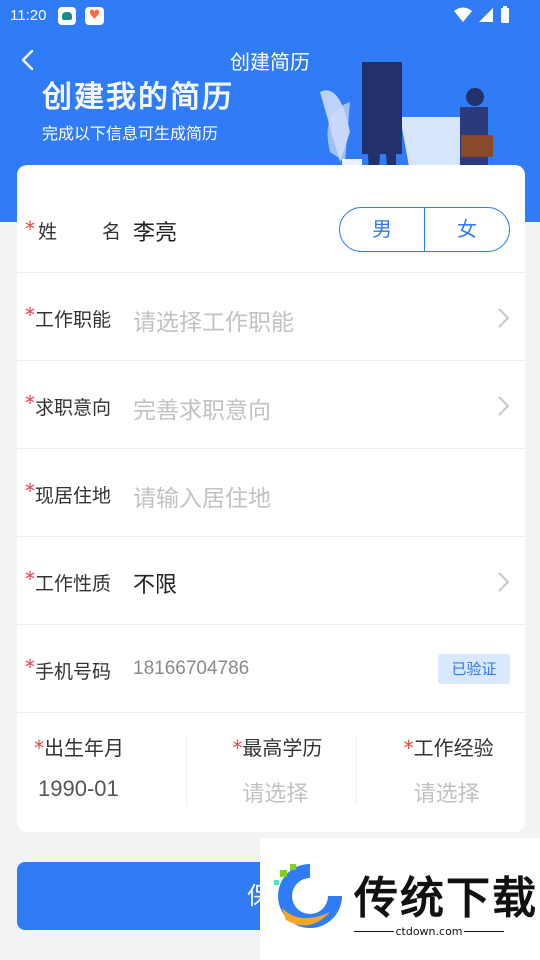 The image size is (540, 960). Describe the element at coordinates (67, 16) in the screenshot. I see `app-notification-icon` at that location.